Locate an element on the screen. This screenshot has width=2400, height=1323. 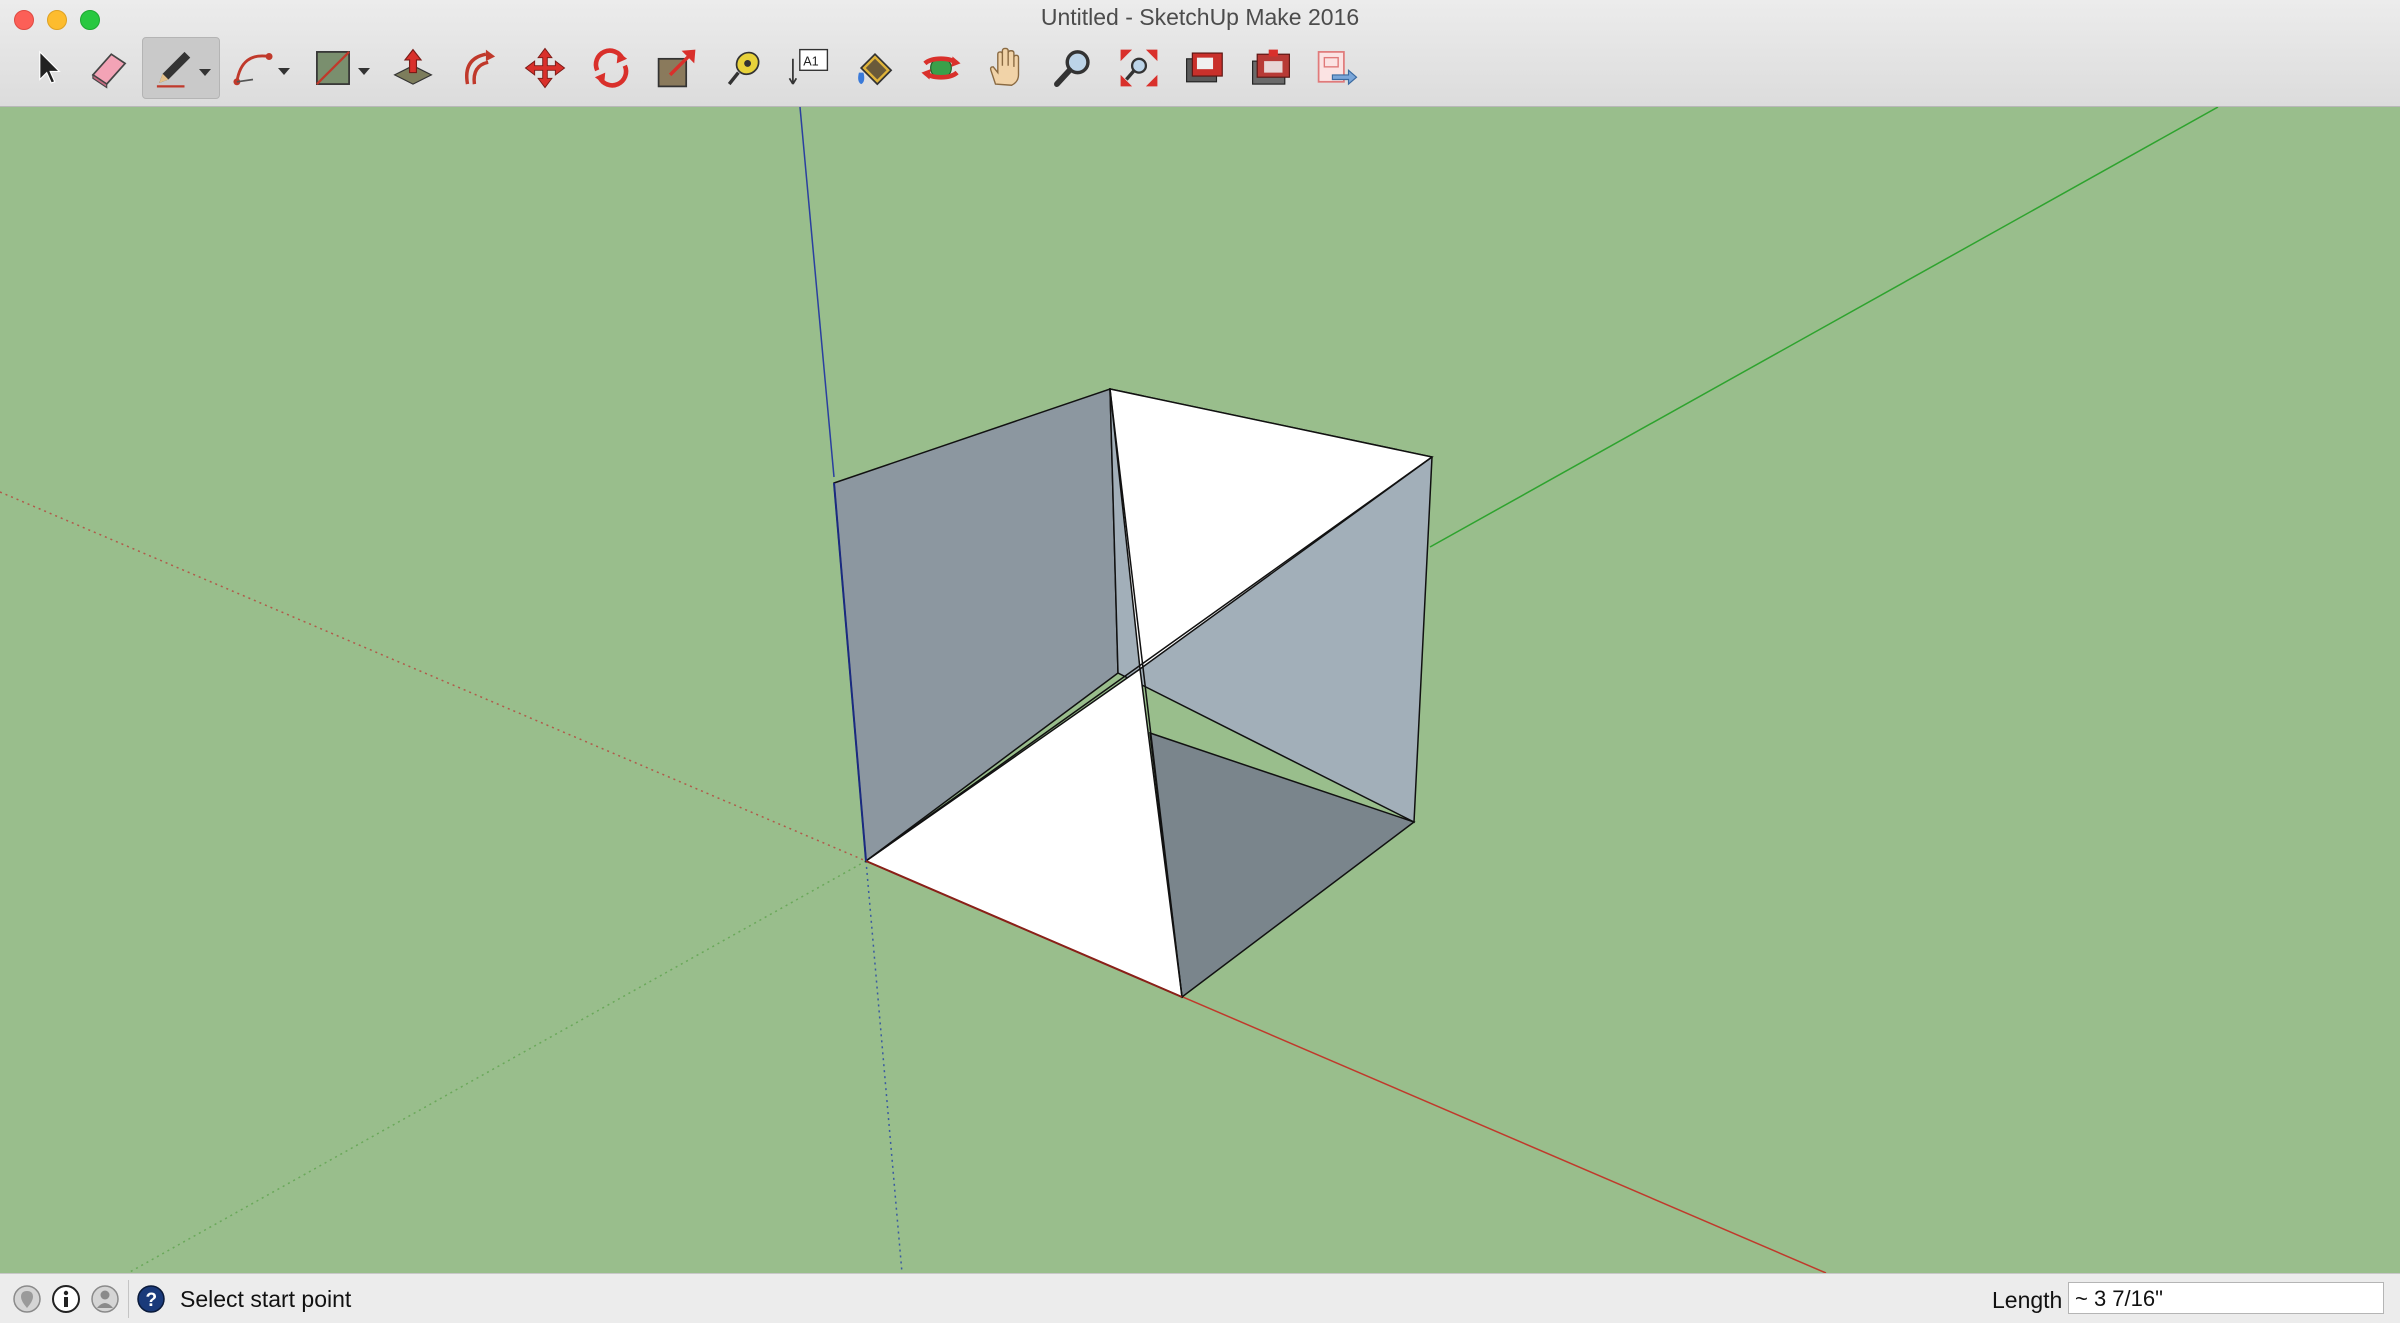
orbit-tool-button is located at coordinates (941, 68).